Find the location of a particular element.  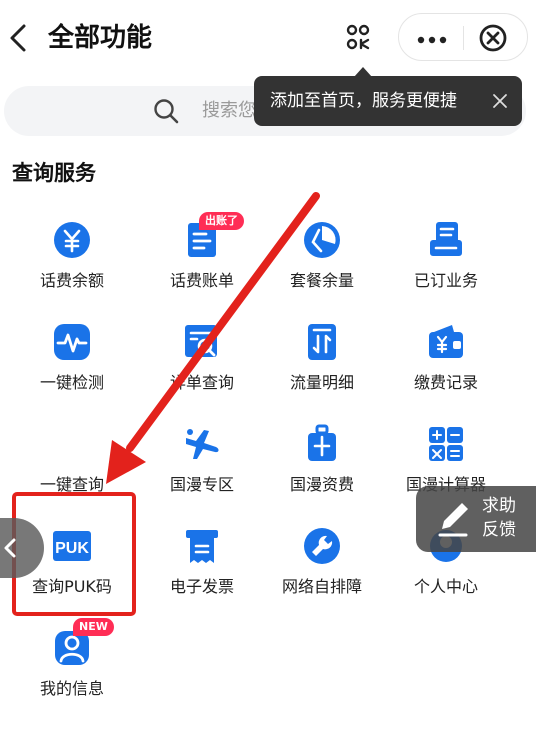

e-invoice-icon is located at coordinates (202, 546).